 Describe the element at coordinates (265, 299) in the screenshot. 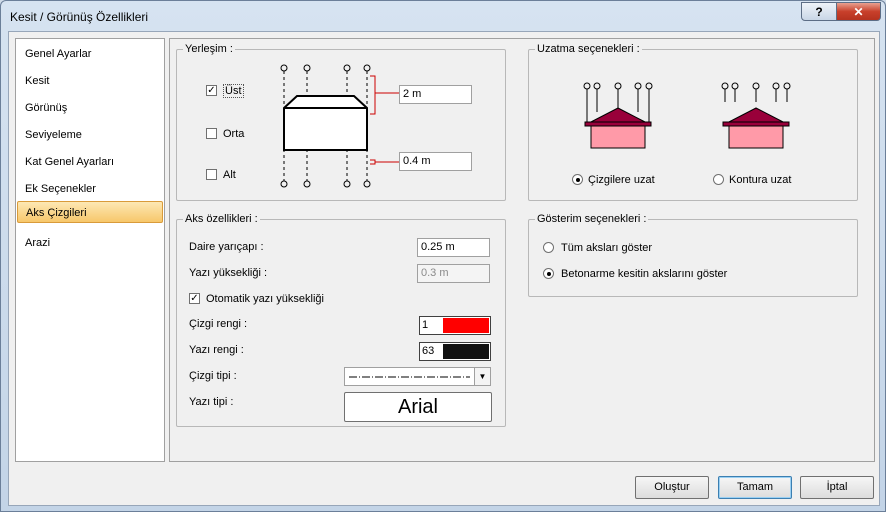

I see `auto-text-height-label: Otomatik yazı yüksekliği` at that location.